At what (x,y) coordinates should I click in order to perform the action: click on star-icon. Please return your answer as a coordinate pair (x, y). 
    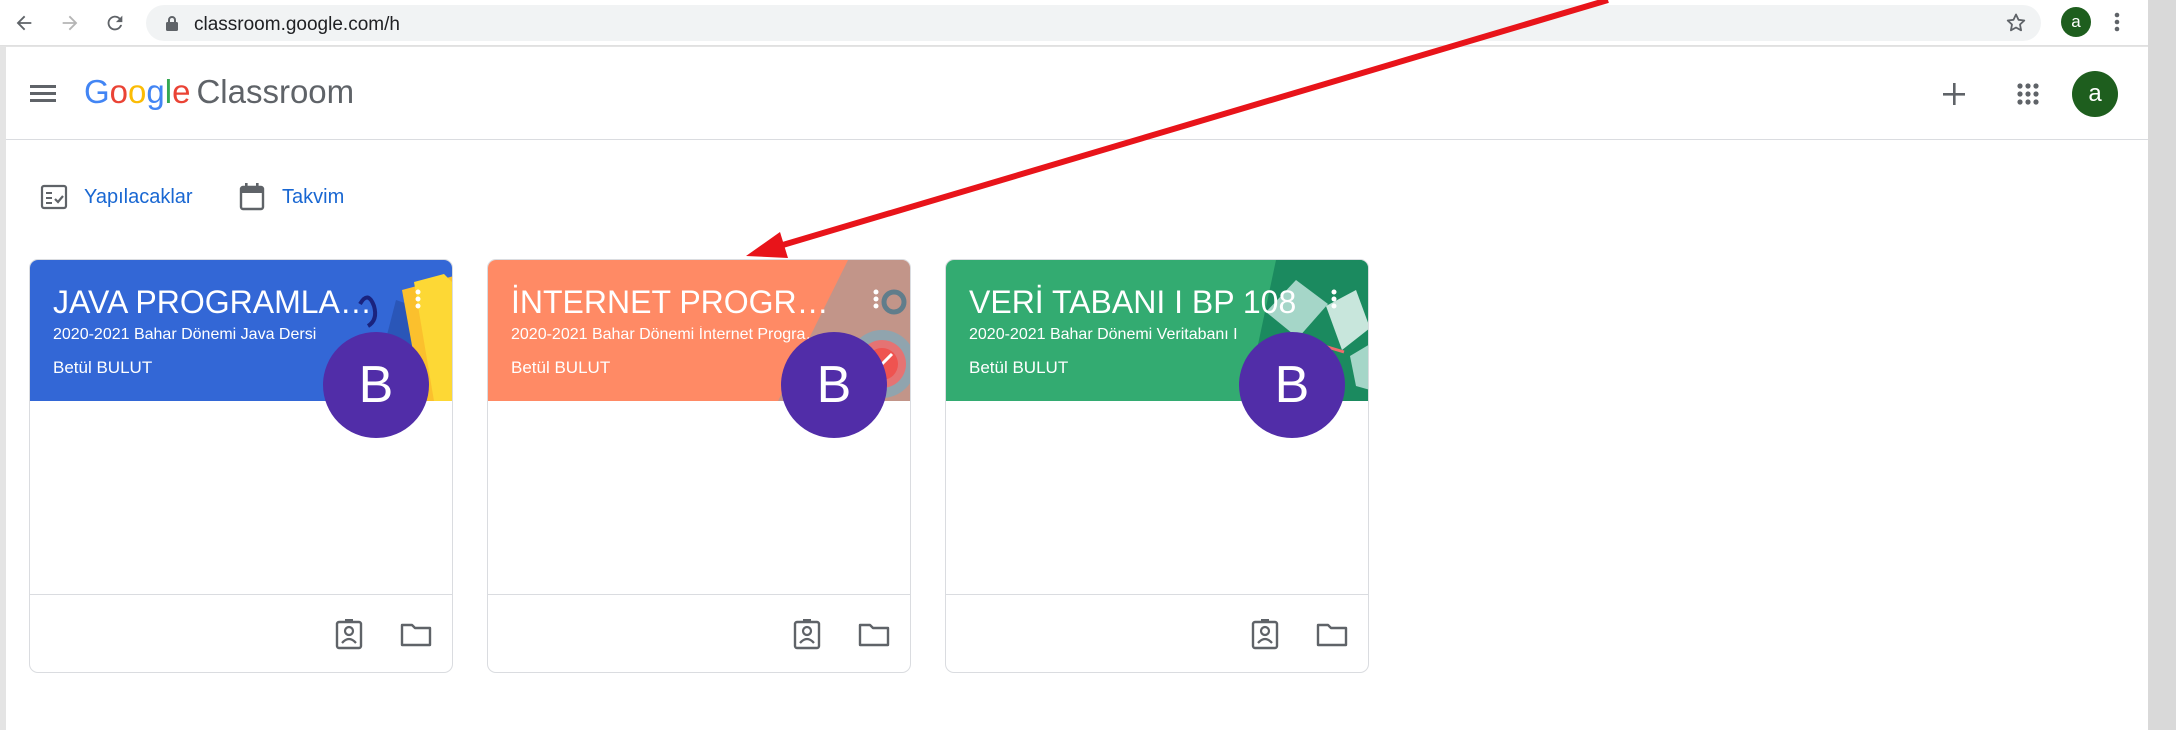
    Looking at the image, I should click on (2016, 25).